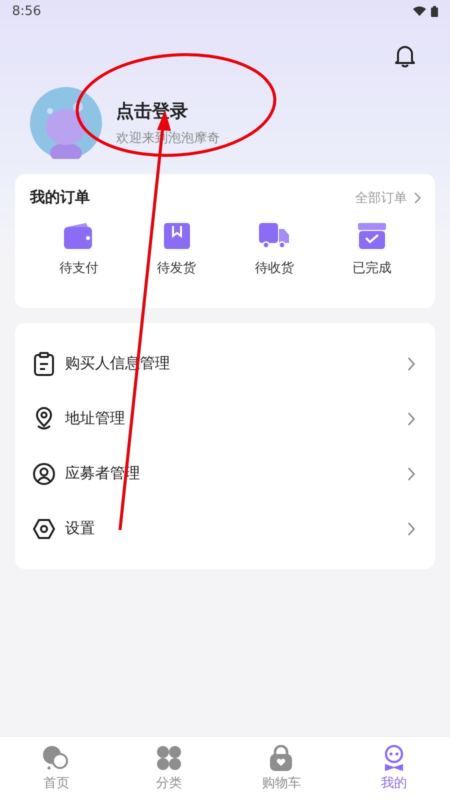 The height and width of the screenshot is (800, 450). What do you see at coordinates (56, 758) in the screenshot?
I see `bubbles-icon` at bounding box center [56, 758].